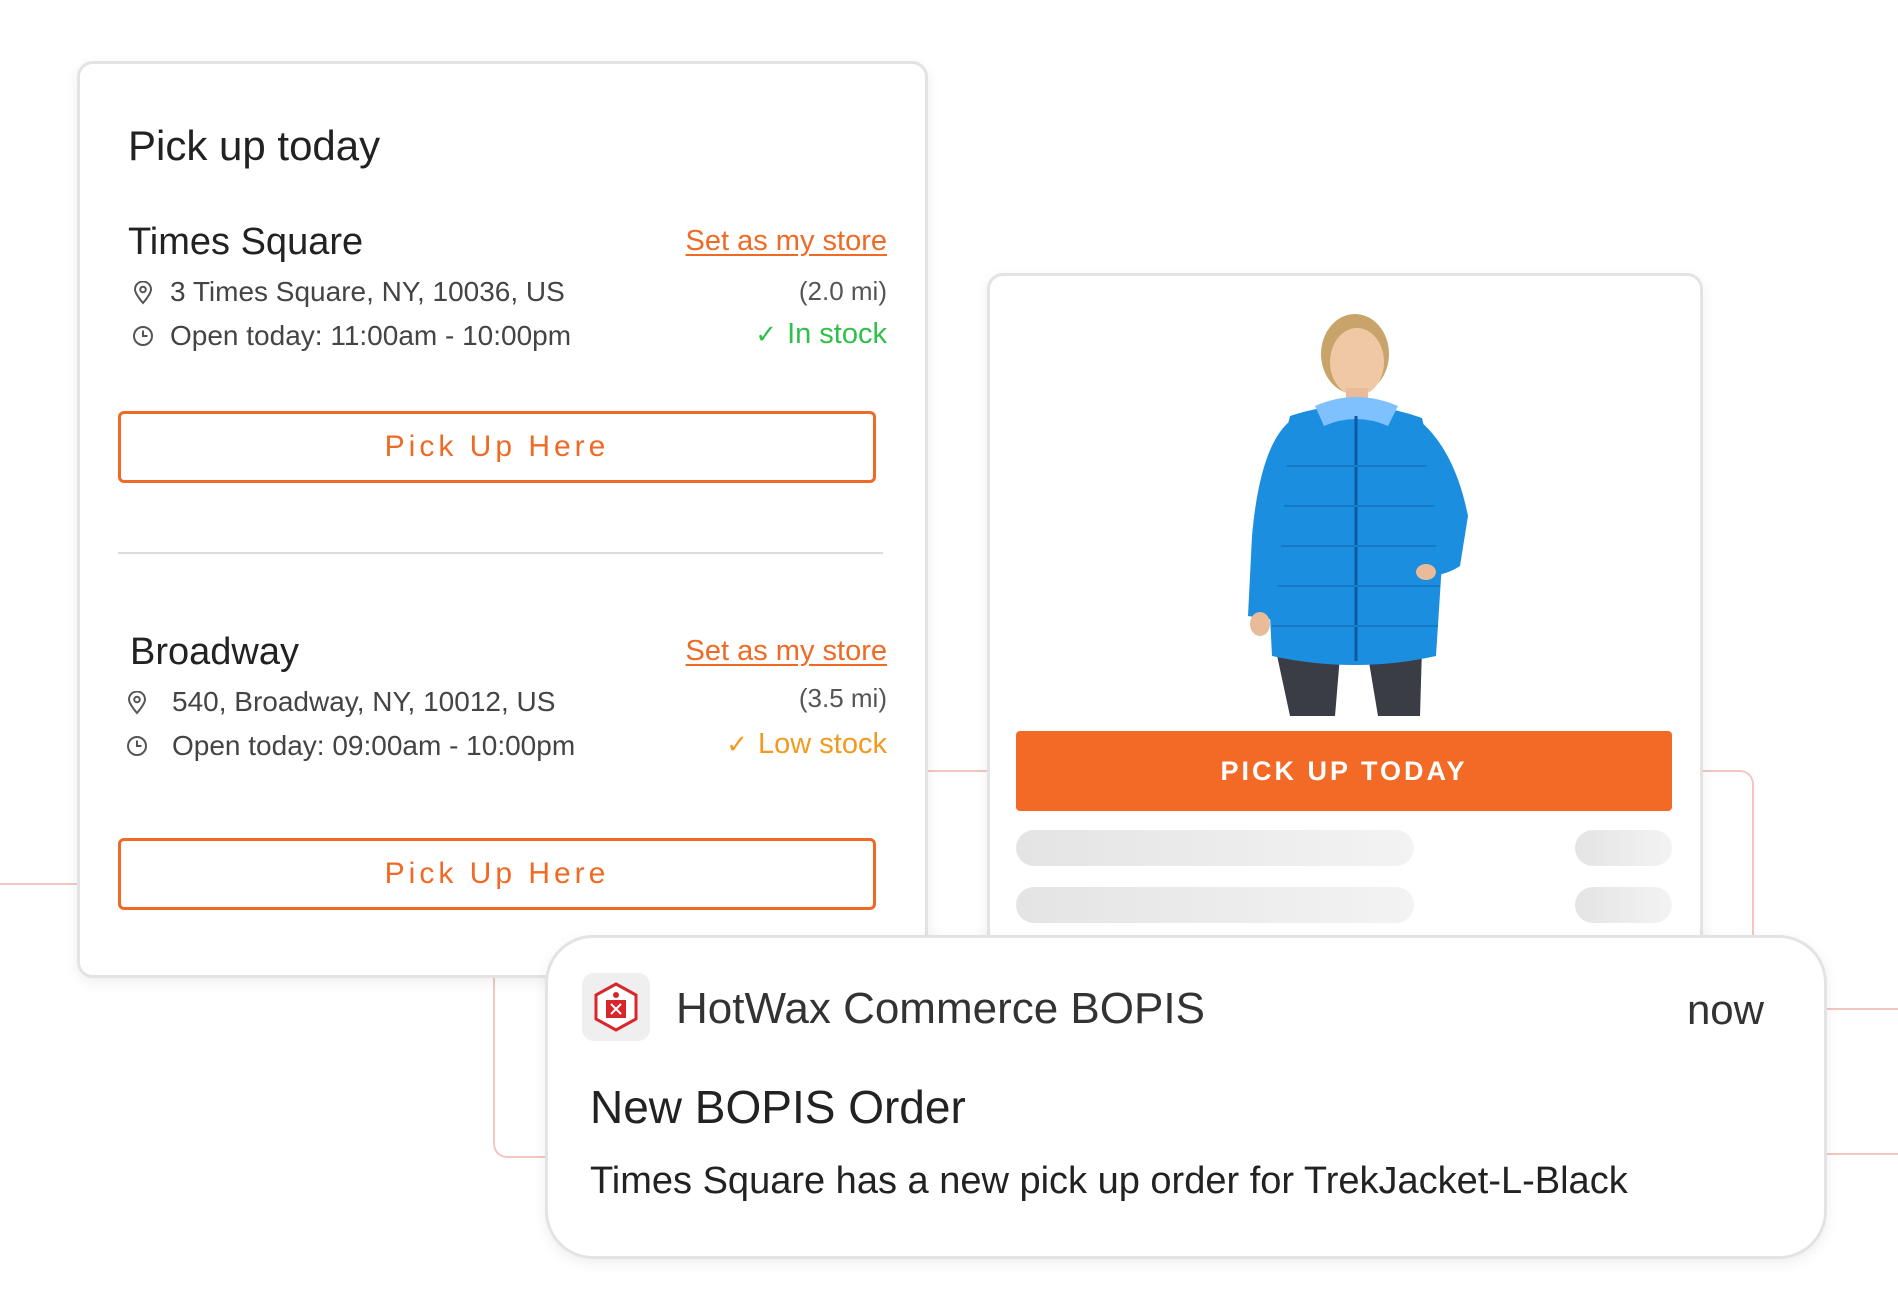 The height and width of the screenshot is (1314, 1898). Describe the element at coordinates (1358, 515) in the screenshot. I see `woman-blue-jacket-photo-icon` at that location.